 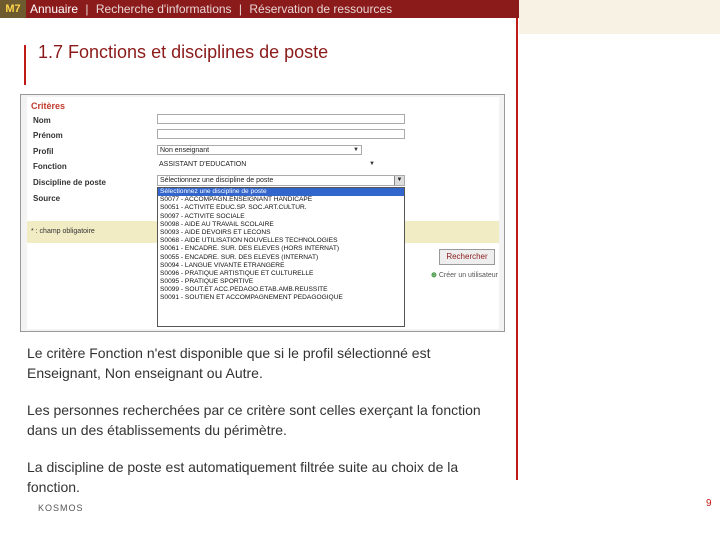 I want to click on nom-label: Nom, so click(x=42, y=120).